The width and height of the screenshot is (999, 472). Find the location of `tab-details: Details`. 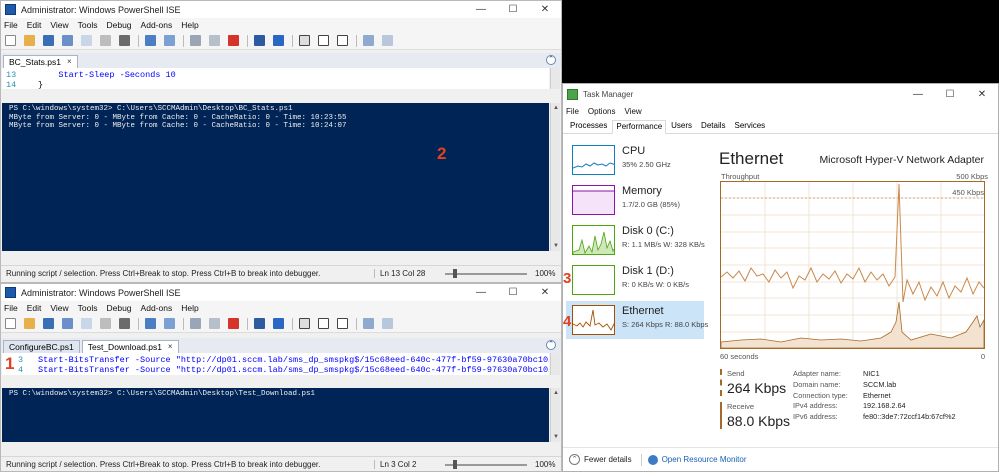

tab-details: Details is located at coordinates (713, 126).